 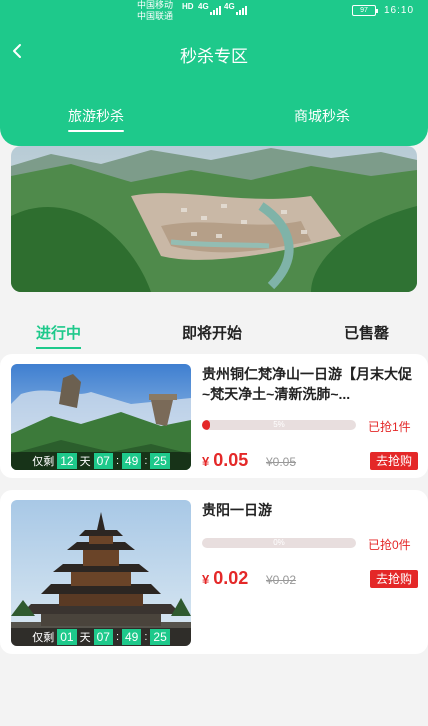 I want to click on carrier-1: 中国移动, so click(x=155, y=6).